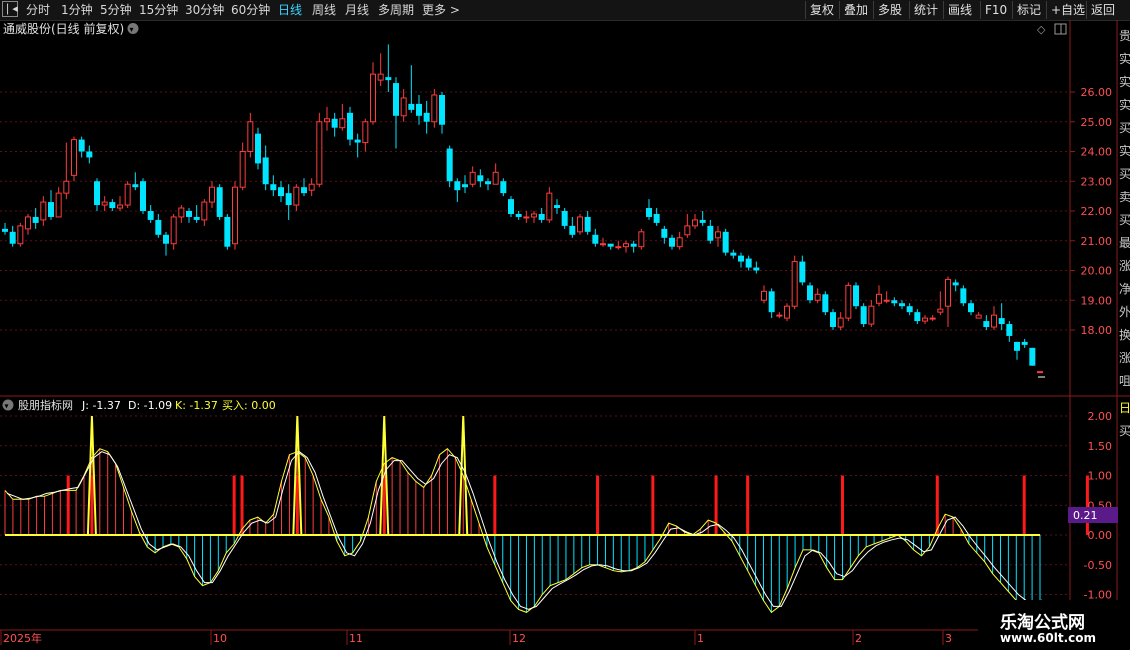  Describe the element at coordinates (158, 10) in the screenshot. I see `tab-period-15min: 15分钟` at that location.